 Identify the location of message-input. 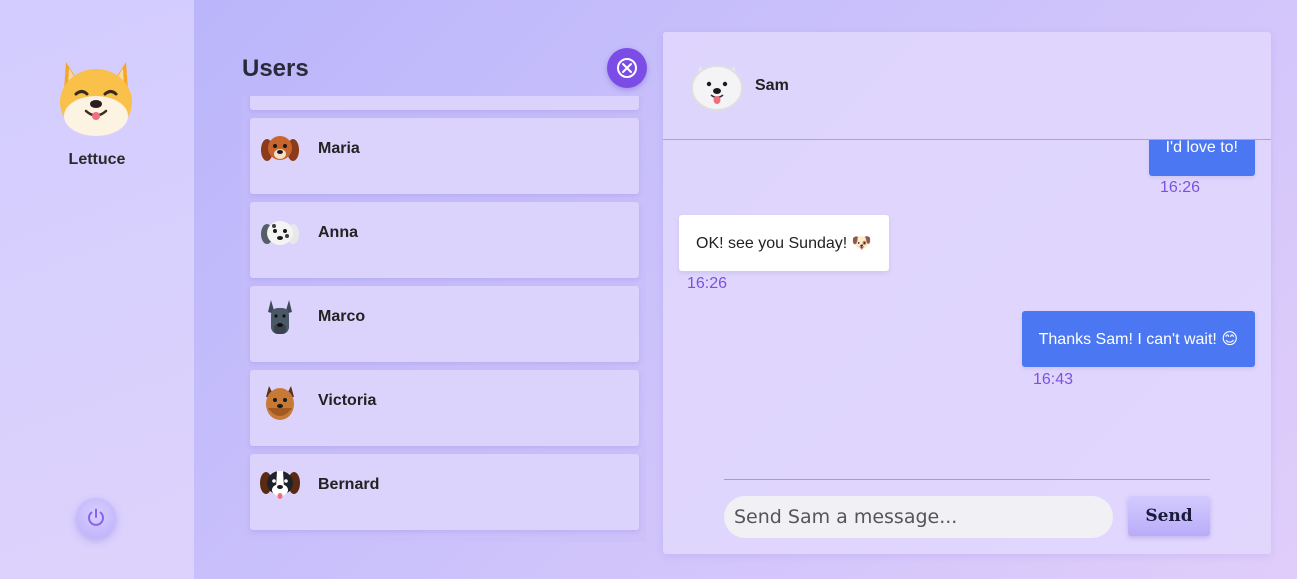
(918, 517).